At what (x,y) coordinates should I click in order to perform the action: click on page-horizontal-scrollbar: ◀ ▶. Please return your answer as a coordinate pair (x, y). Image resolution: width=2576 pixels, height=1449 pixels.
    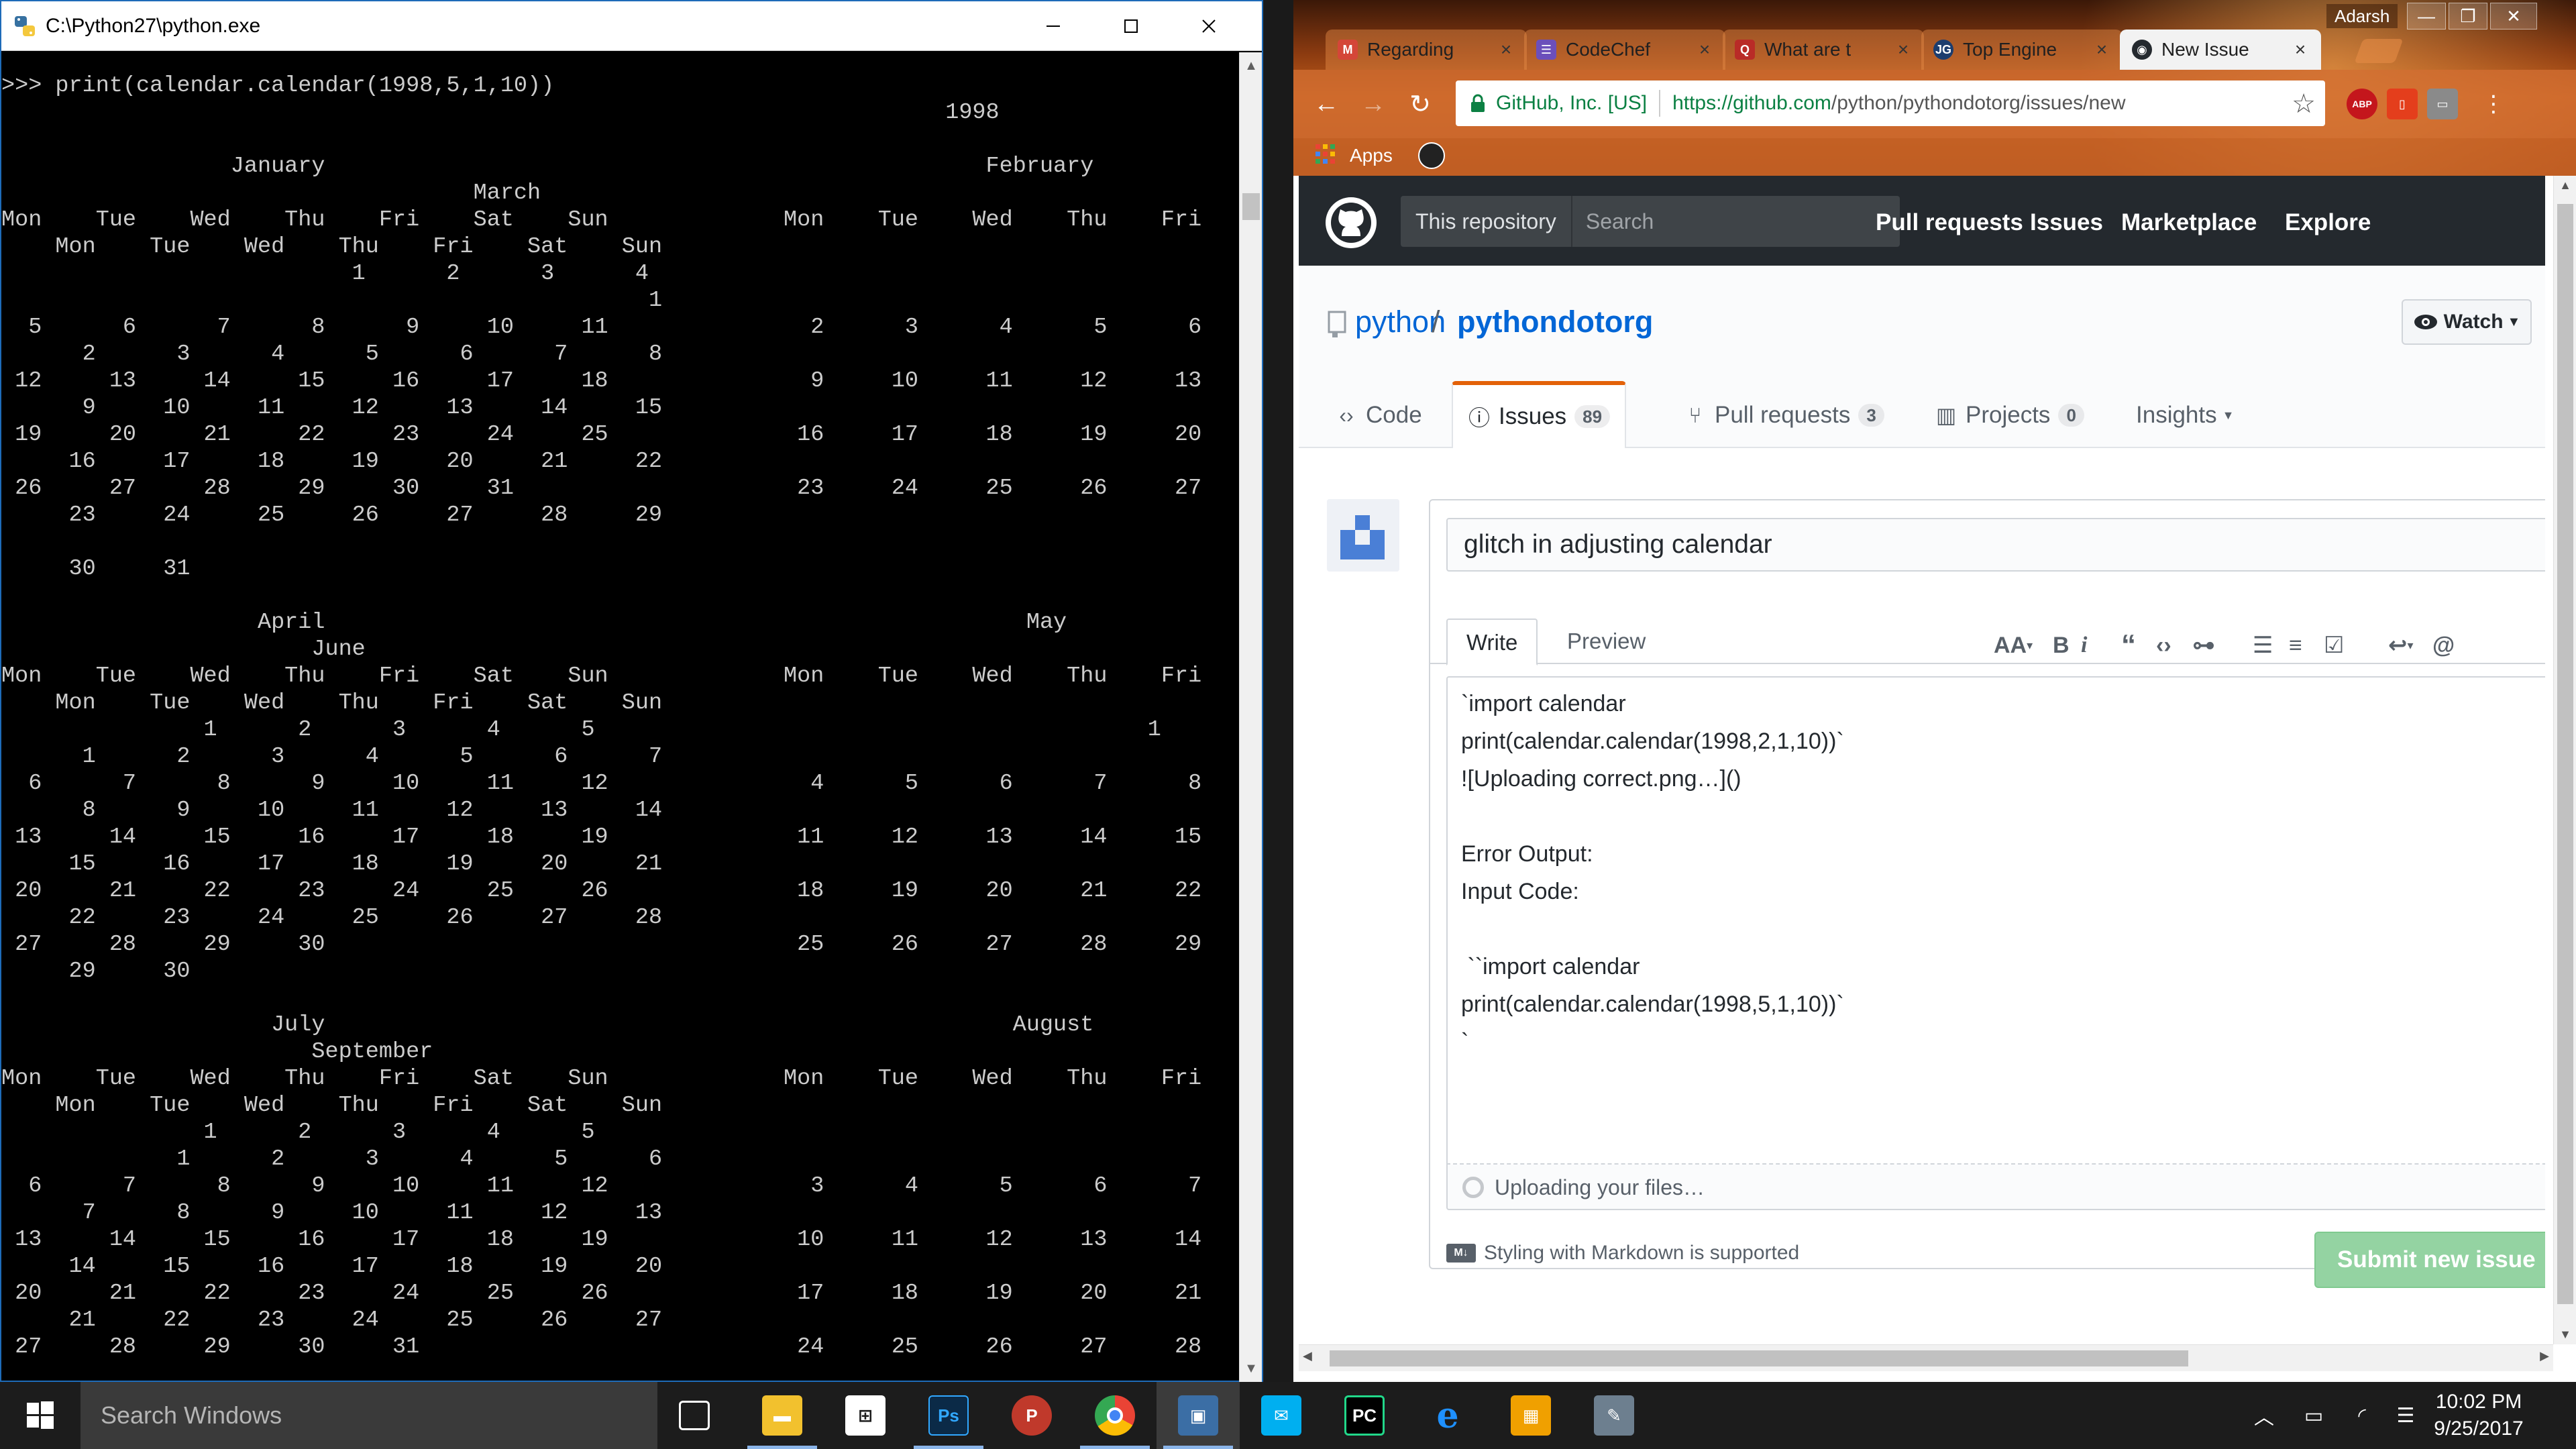
    Looking at the image, I should click on (1926, 1357).